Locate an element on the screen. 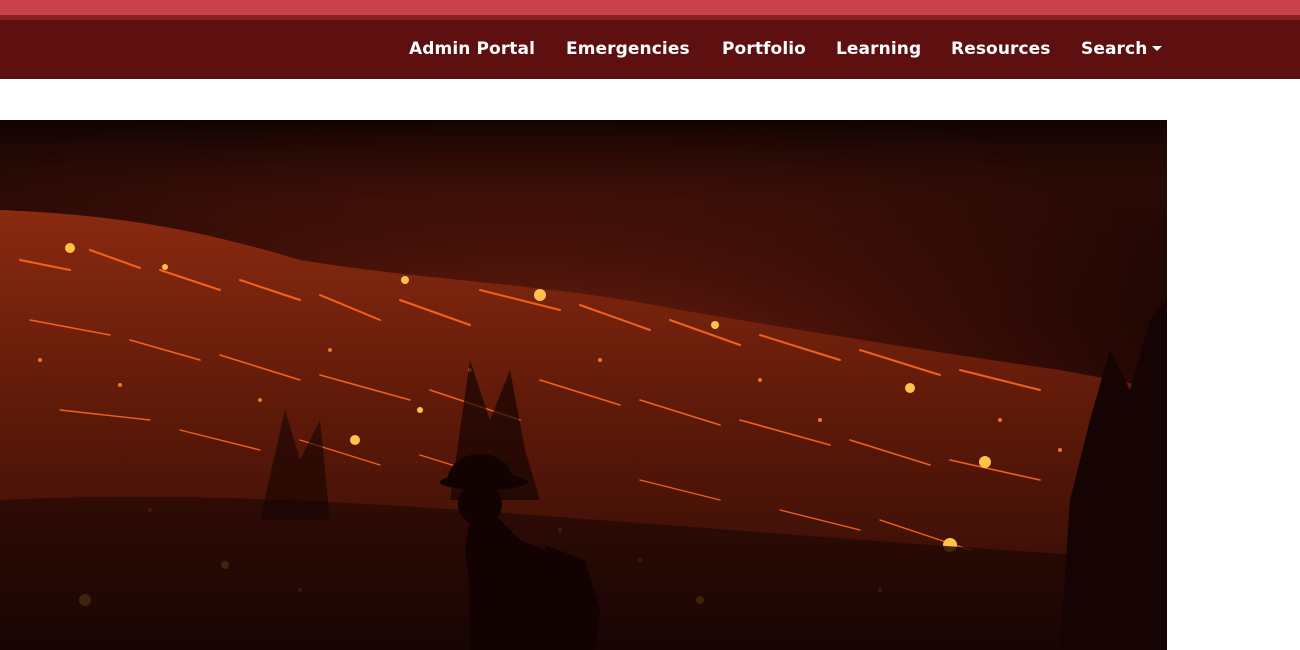 Image resolution: width=1300 pixels, height=650 pixels. nav-link-label: Admin Portal is located at coordinates (472, 49).